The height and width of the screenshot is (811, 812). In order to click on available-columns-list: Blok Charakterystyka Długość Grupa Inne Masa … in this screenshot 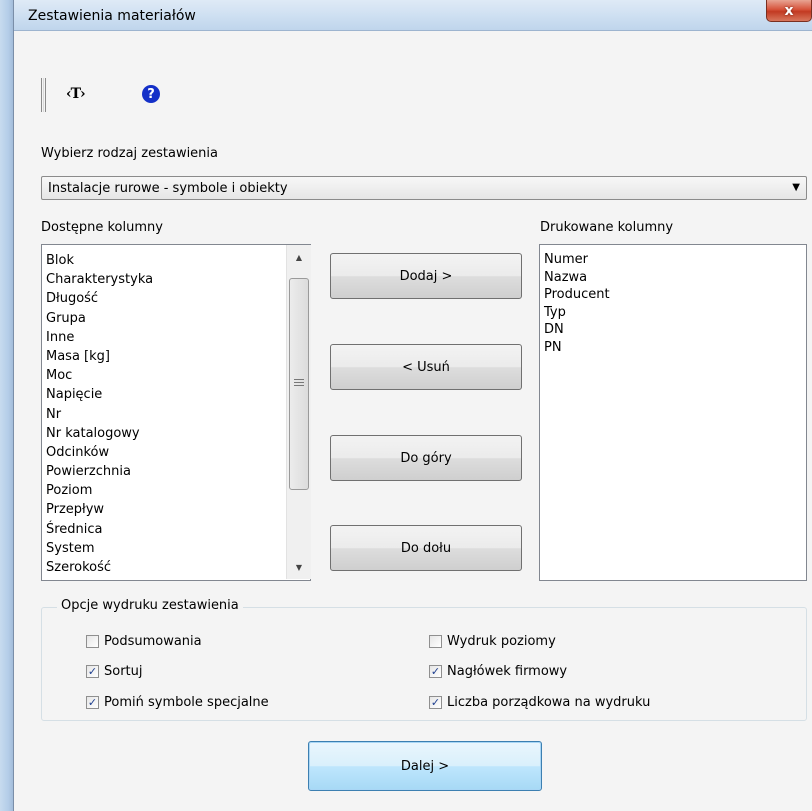, I will do `click(176, 412)`.